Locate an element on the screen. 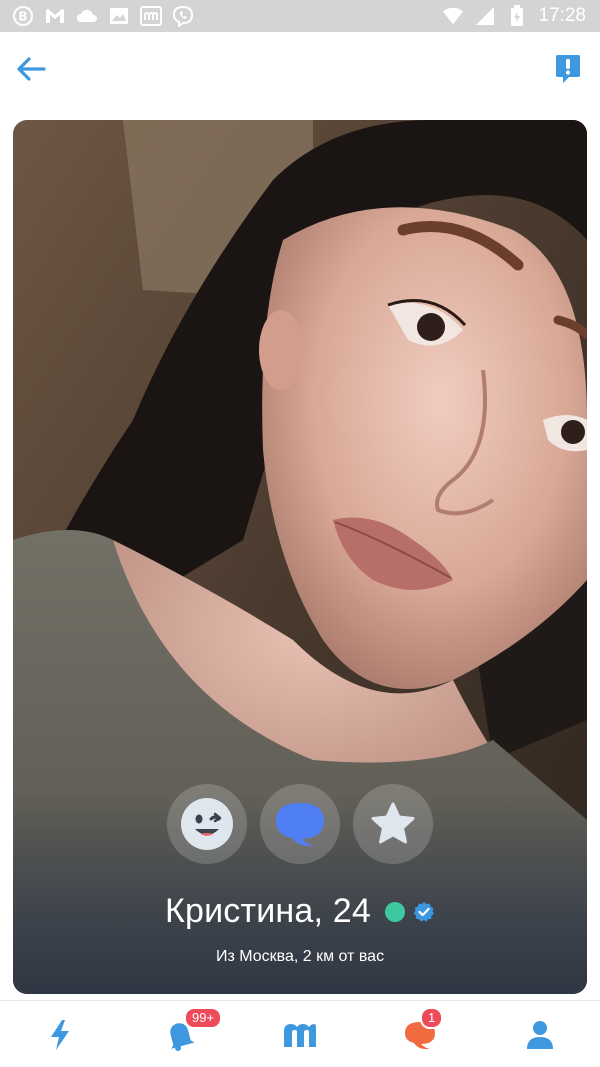  wink-emoji-icon is located at coordinates (207, 824).